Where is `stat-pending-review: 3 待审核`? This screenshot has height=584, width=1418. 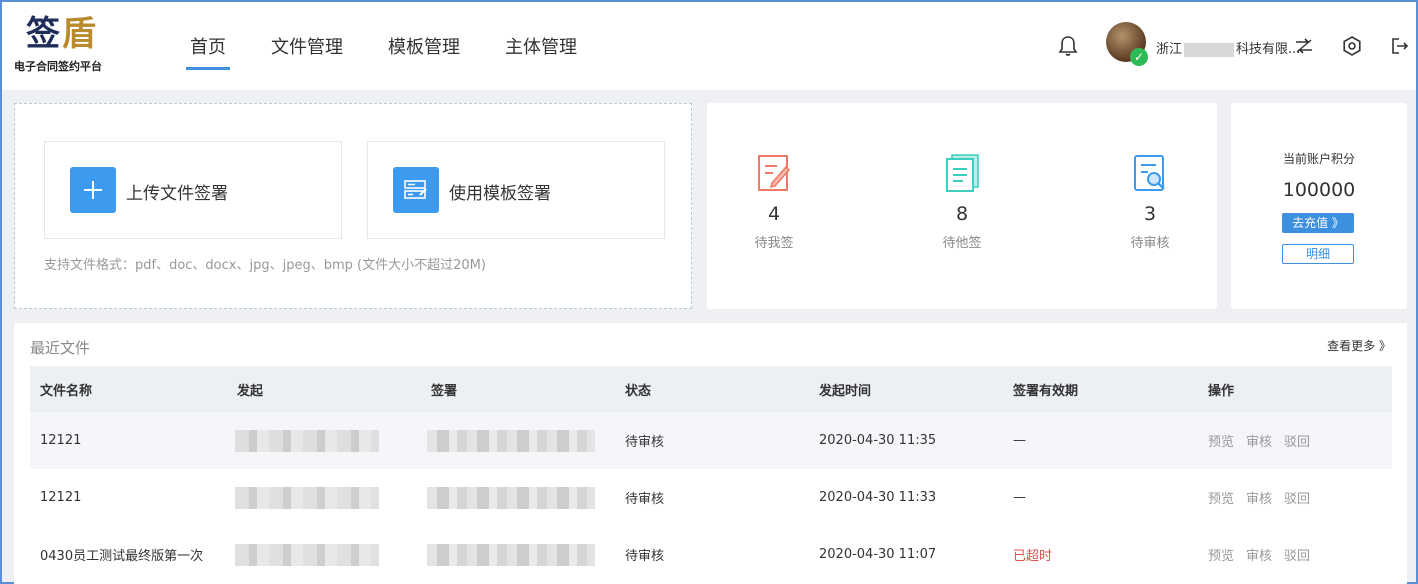 stat-pending-review: 3 待审核 is located at coordinates (1150, 202).